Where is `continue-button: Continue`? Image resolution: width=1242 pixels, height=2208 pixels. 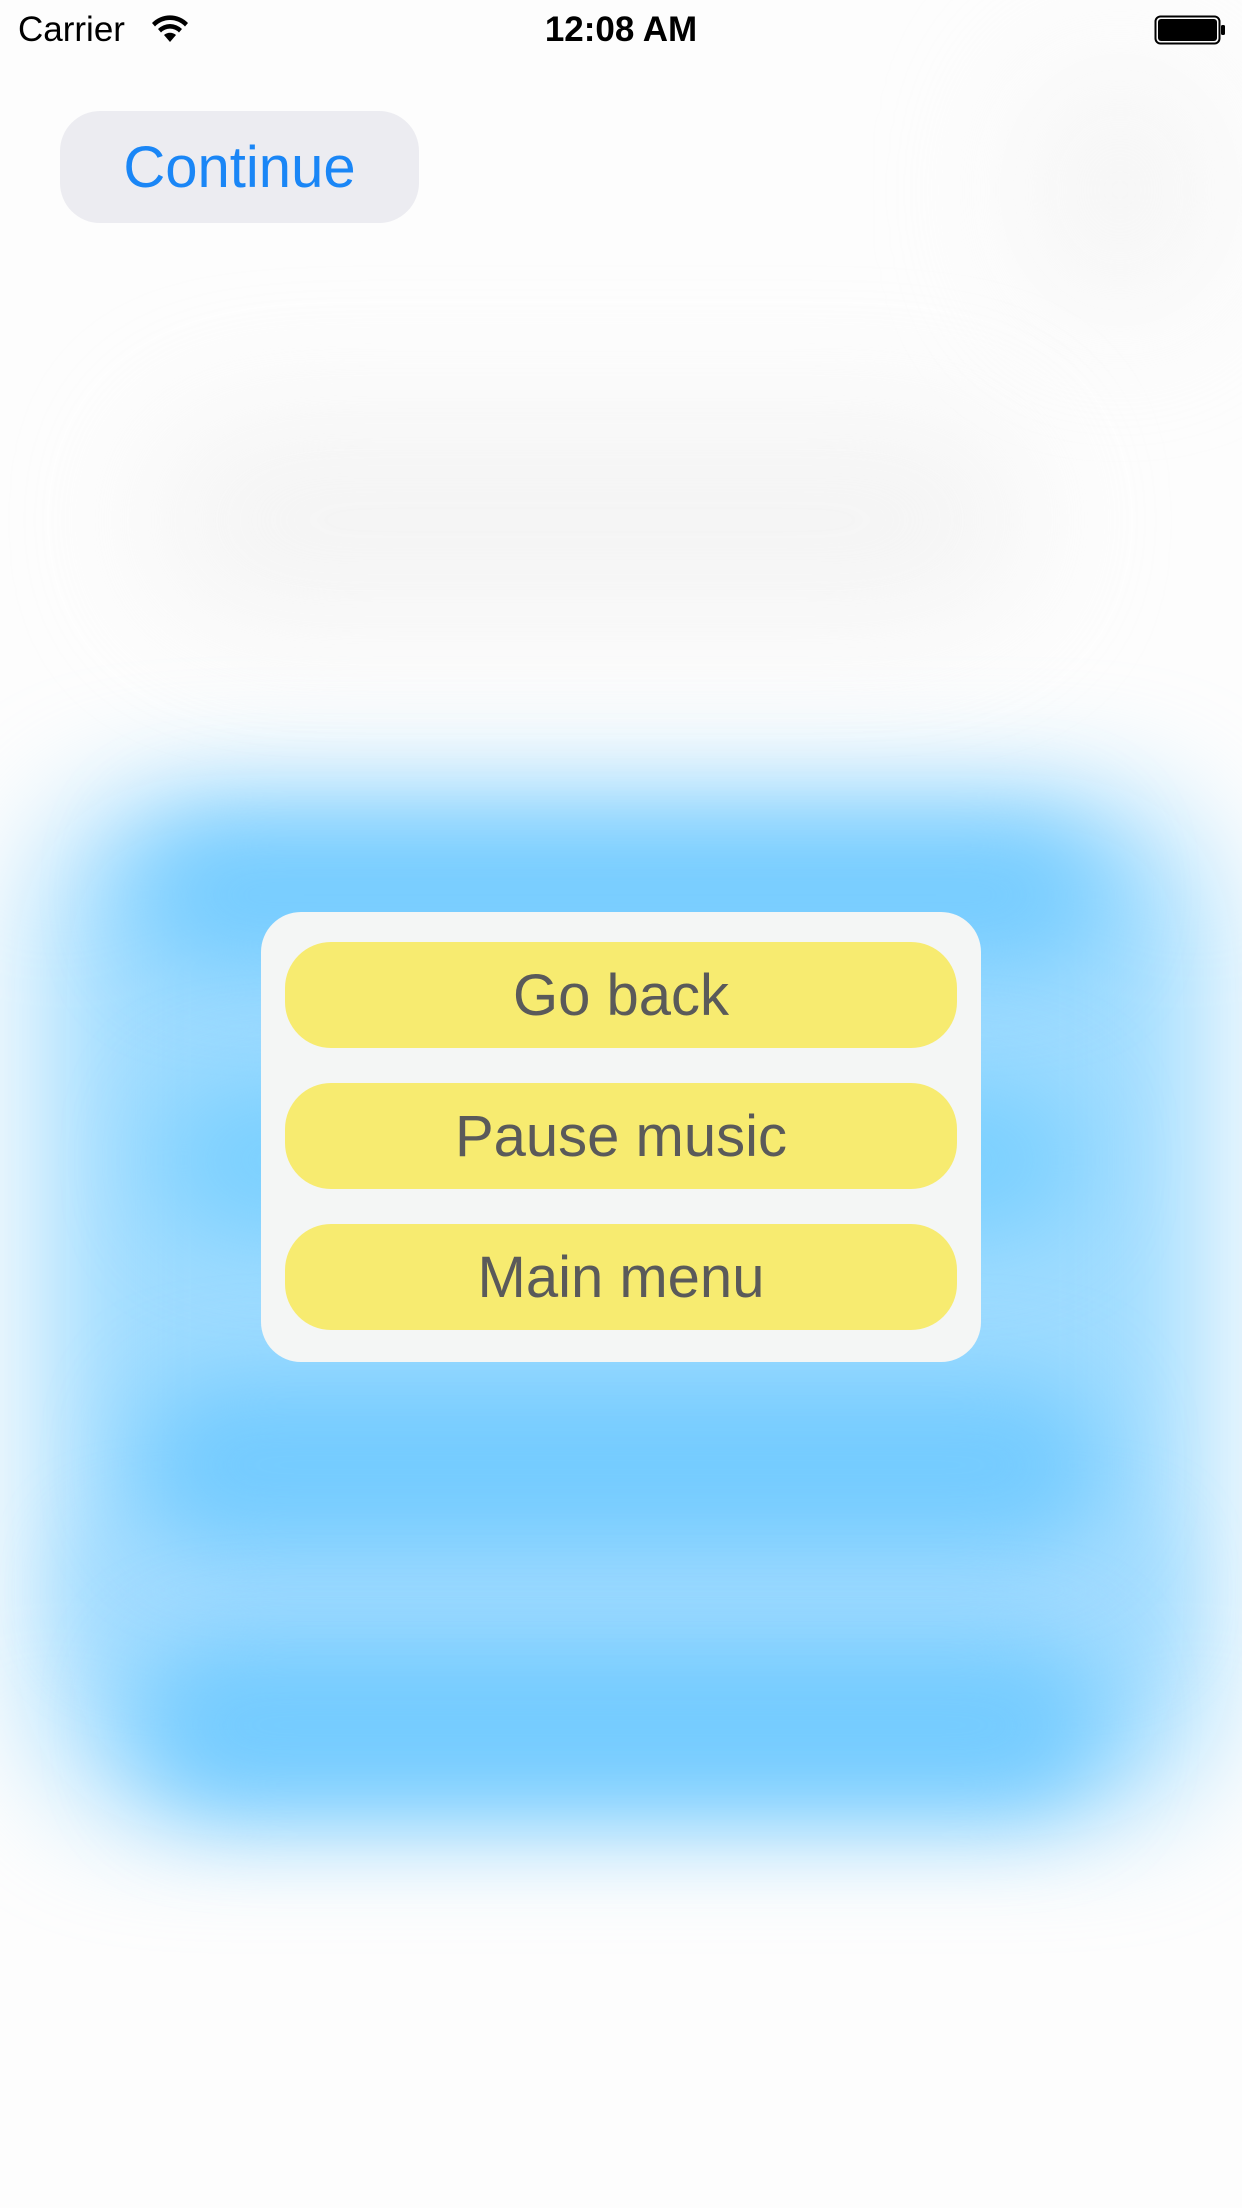
continue-button: Continue is located at coordinates (239, 167).